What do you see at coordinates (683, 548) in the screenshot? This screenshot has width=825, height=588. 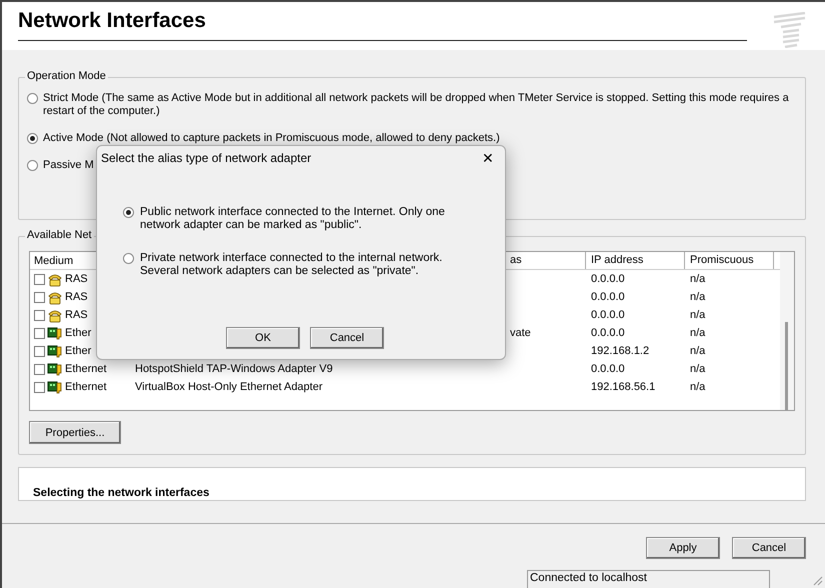 I see `action-button: Apply` at bounding box center [683, 548].